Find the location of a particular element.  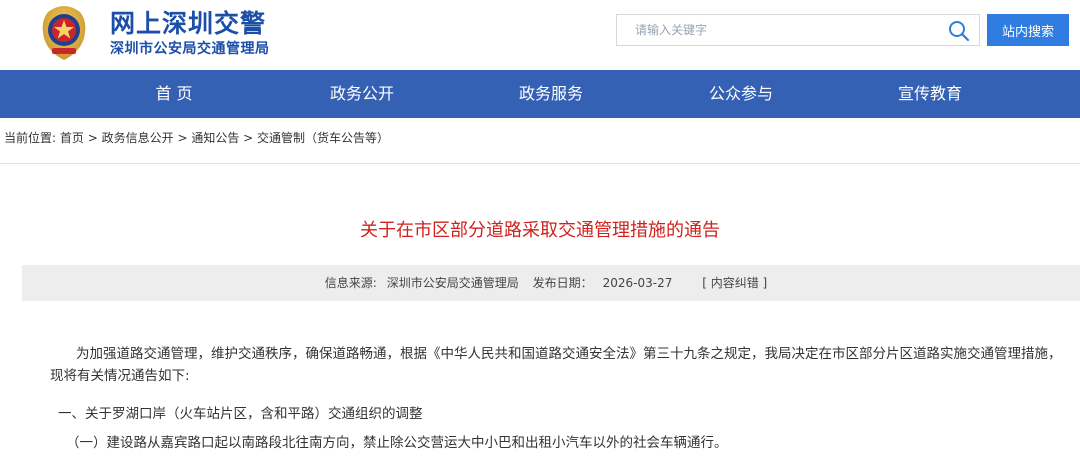

publish-date: 2026-03-27 is located at coordinates (637, 283).